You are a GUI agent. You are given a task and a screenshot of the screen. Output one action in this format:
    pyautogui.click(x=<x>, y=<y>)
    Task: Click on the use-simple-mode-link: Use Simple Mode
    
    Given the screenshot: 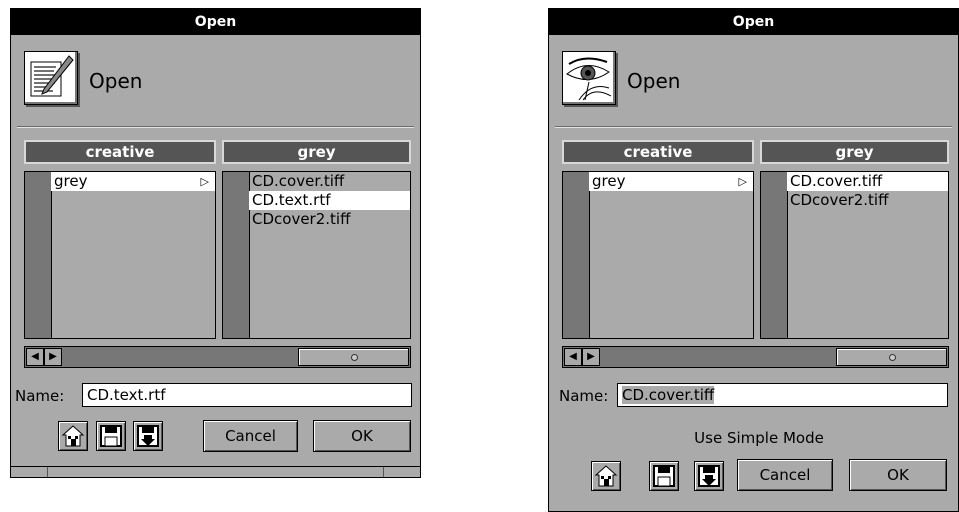 What is the action you would take?
    pyautogui.click(x=759, y=438)
    